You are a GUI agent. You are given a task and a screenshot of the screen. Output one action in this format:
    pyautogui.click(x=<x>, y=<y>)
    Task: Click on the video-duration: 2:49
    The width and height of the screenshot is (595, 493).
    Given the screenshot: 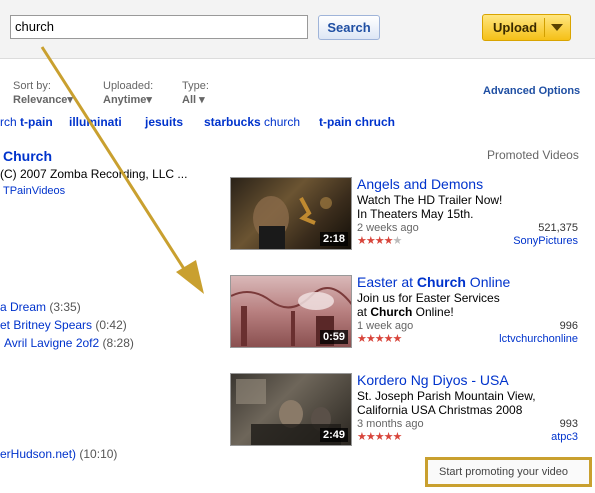 What is the action you would take?
    pyautogui.click(x=333, y=435)
    